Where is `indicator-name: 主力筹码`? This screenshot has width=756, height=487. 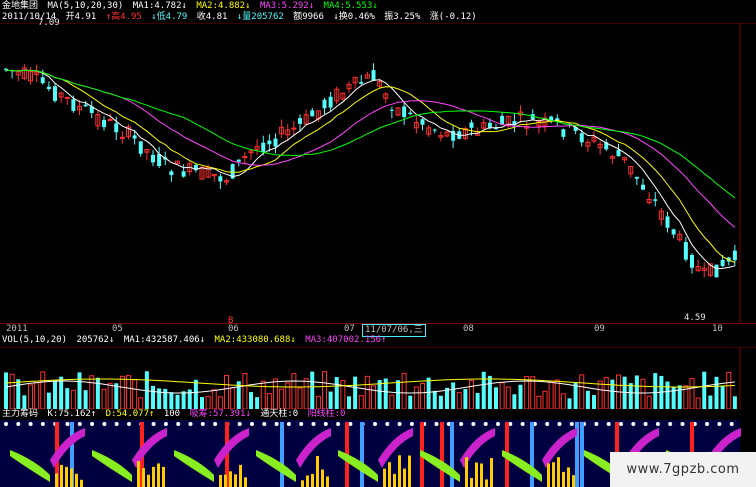
indicator-name: 主力筹码 is located at coordinates (20, 414).